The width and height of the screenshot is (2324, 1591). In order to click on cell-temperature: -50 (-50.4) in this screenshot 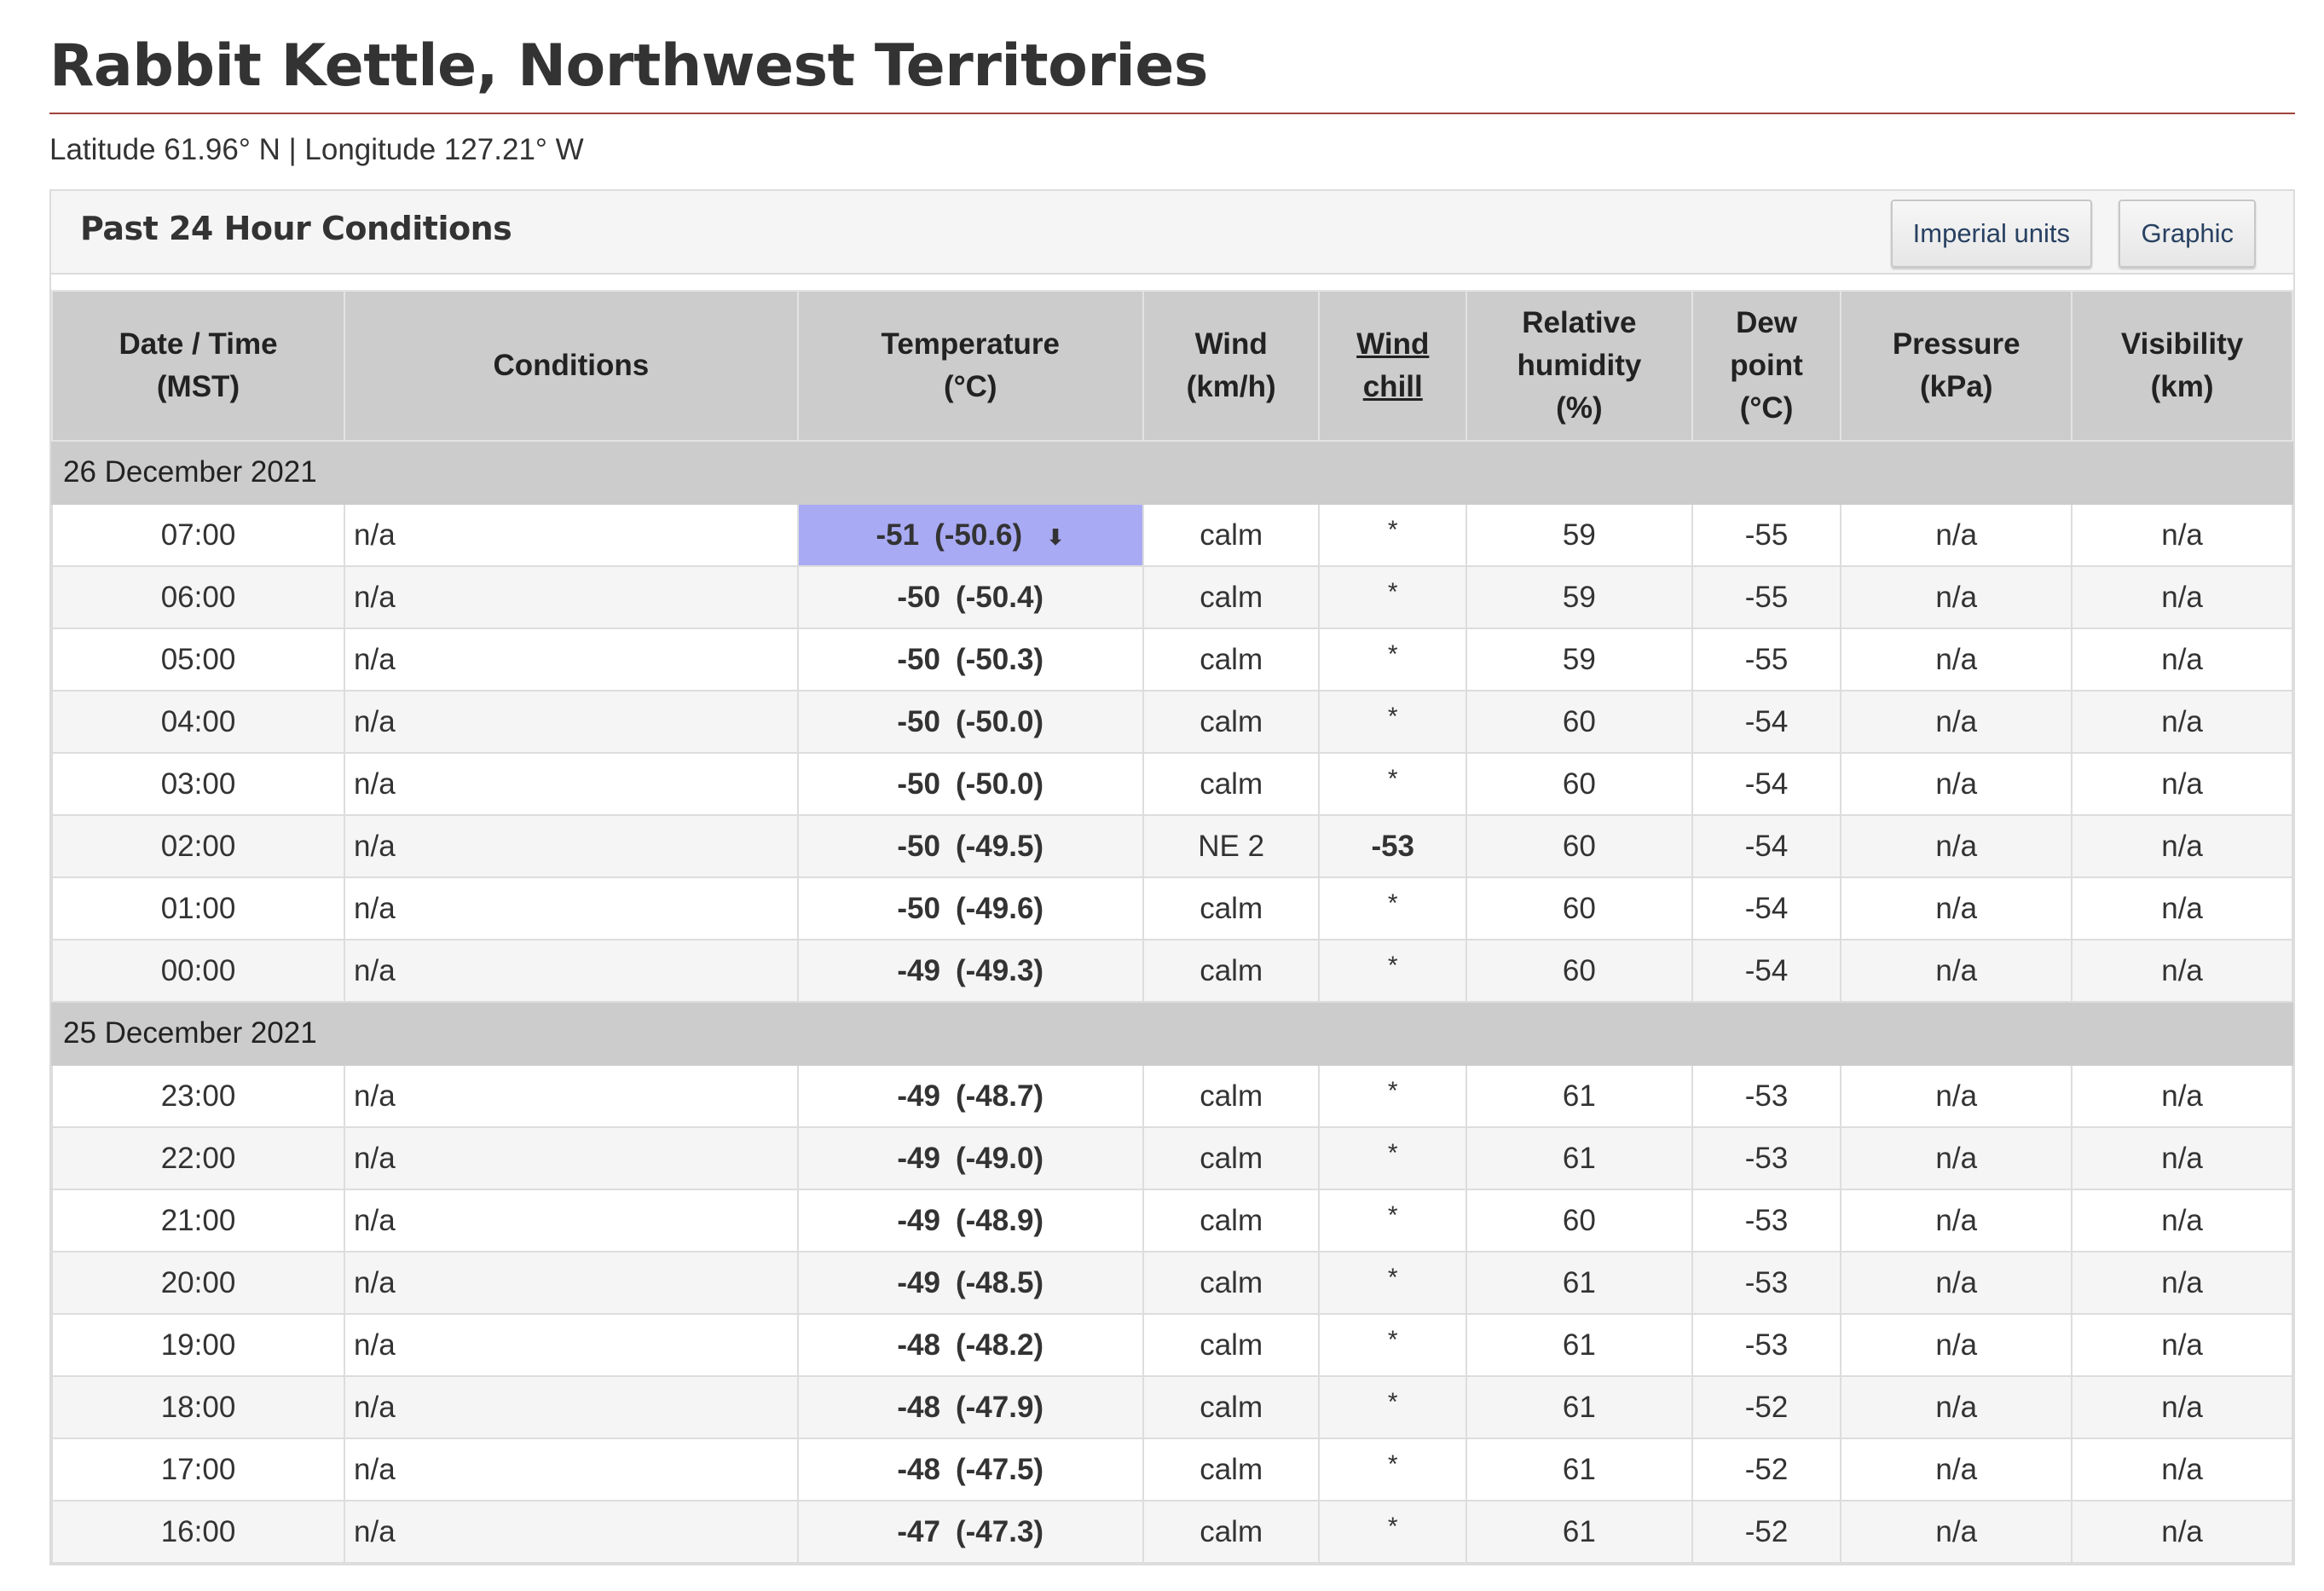, I will do `click(970, 597)`.